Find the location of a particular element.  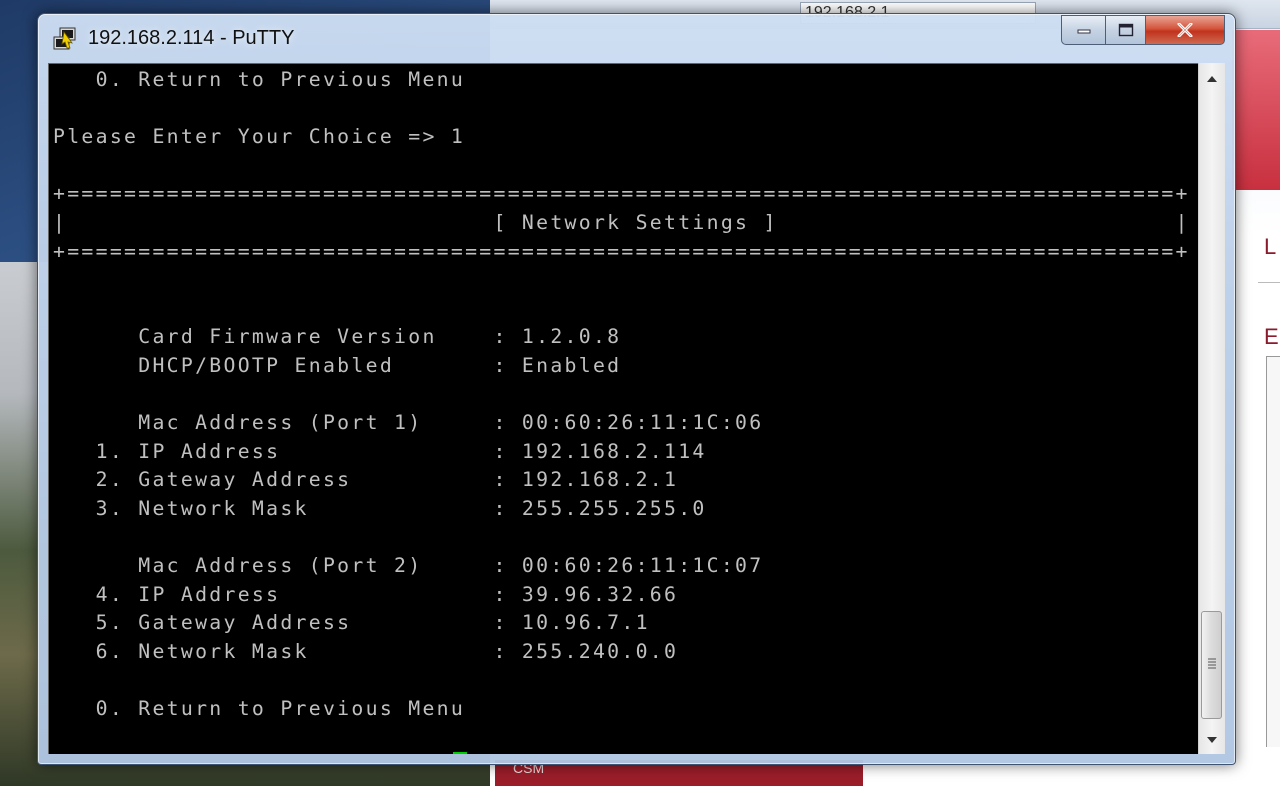

terminal-line: | [ Network Settings ] | is located at coordinates (621, 222).